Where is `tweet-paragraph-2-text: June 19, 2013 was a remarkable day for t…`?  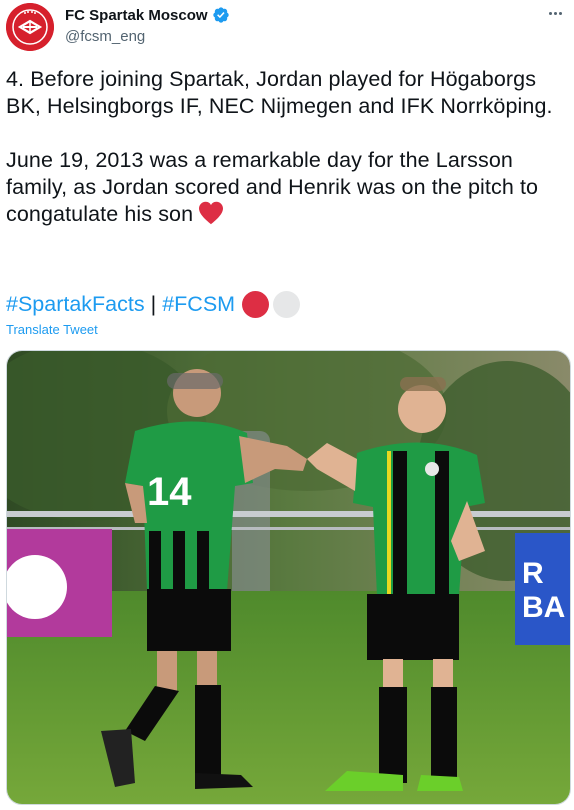
tweet-paragraph-2-text: June 19, 2013 was a remarkable day for t… is located at coordinates (272, 187).